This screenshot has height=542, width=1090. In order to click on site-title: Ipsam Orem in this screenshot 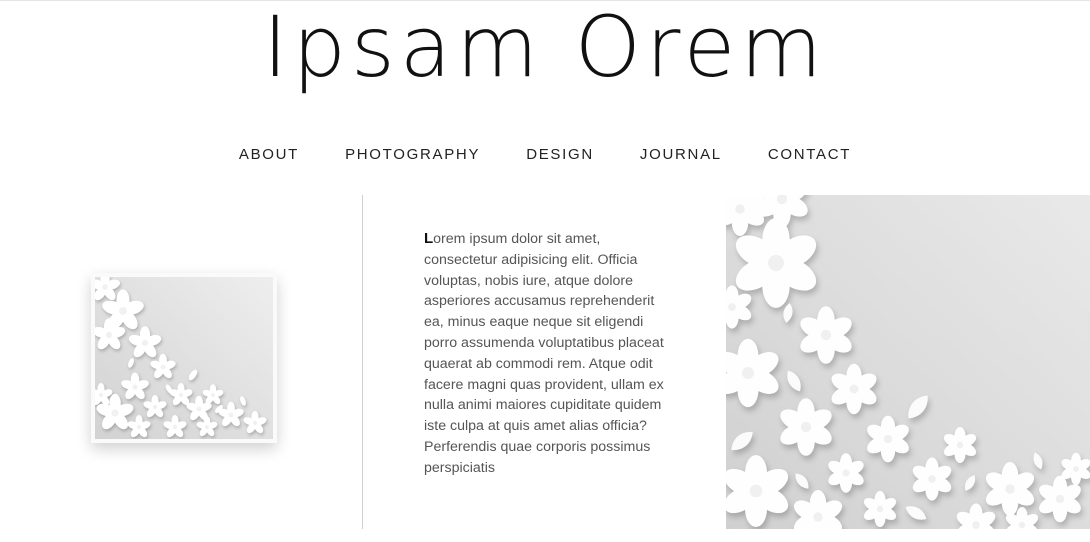, I will do `click(545, 48)`.